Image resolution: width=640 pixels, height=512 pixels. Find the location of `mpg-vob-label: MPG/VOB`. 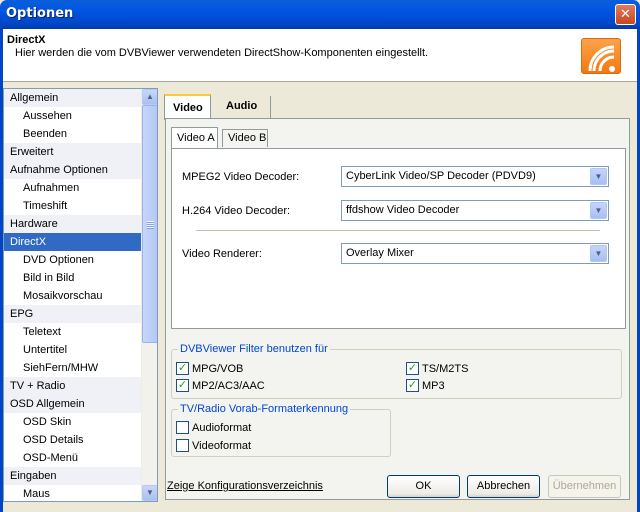

mpg-vob-label: MPG/VOB is located at coordinates (218, 369).